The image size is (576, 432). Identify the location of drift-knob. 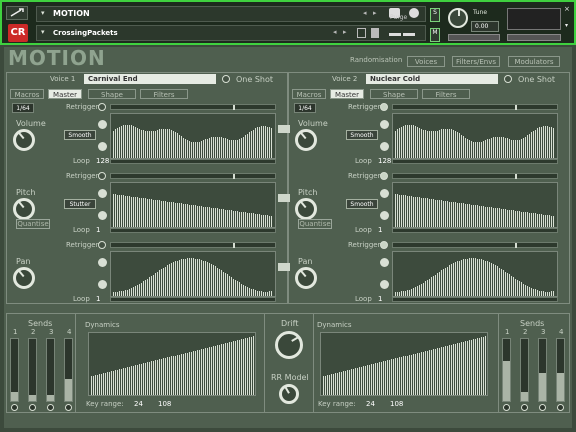
(289, 345).